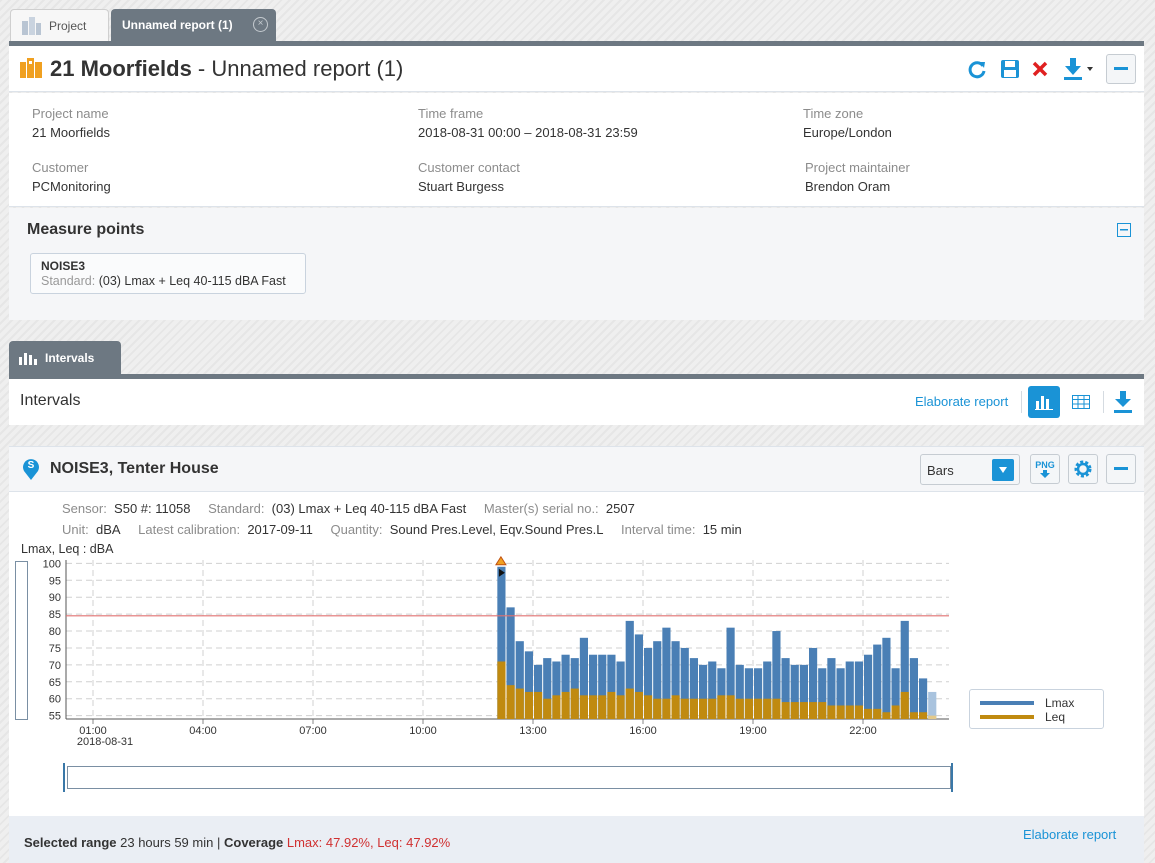 Image resolution: width=1155 pixels, height=863 pixels. What do you see at coordinates (722, 529) in the screenshot?
I see `interval-value: 15 min` at bounding box center [722, 529].